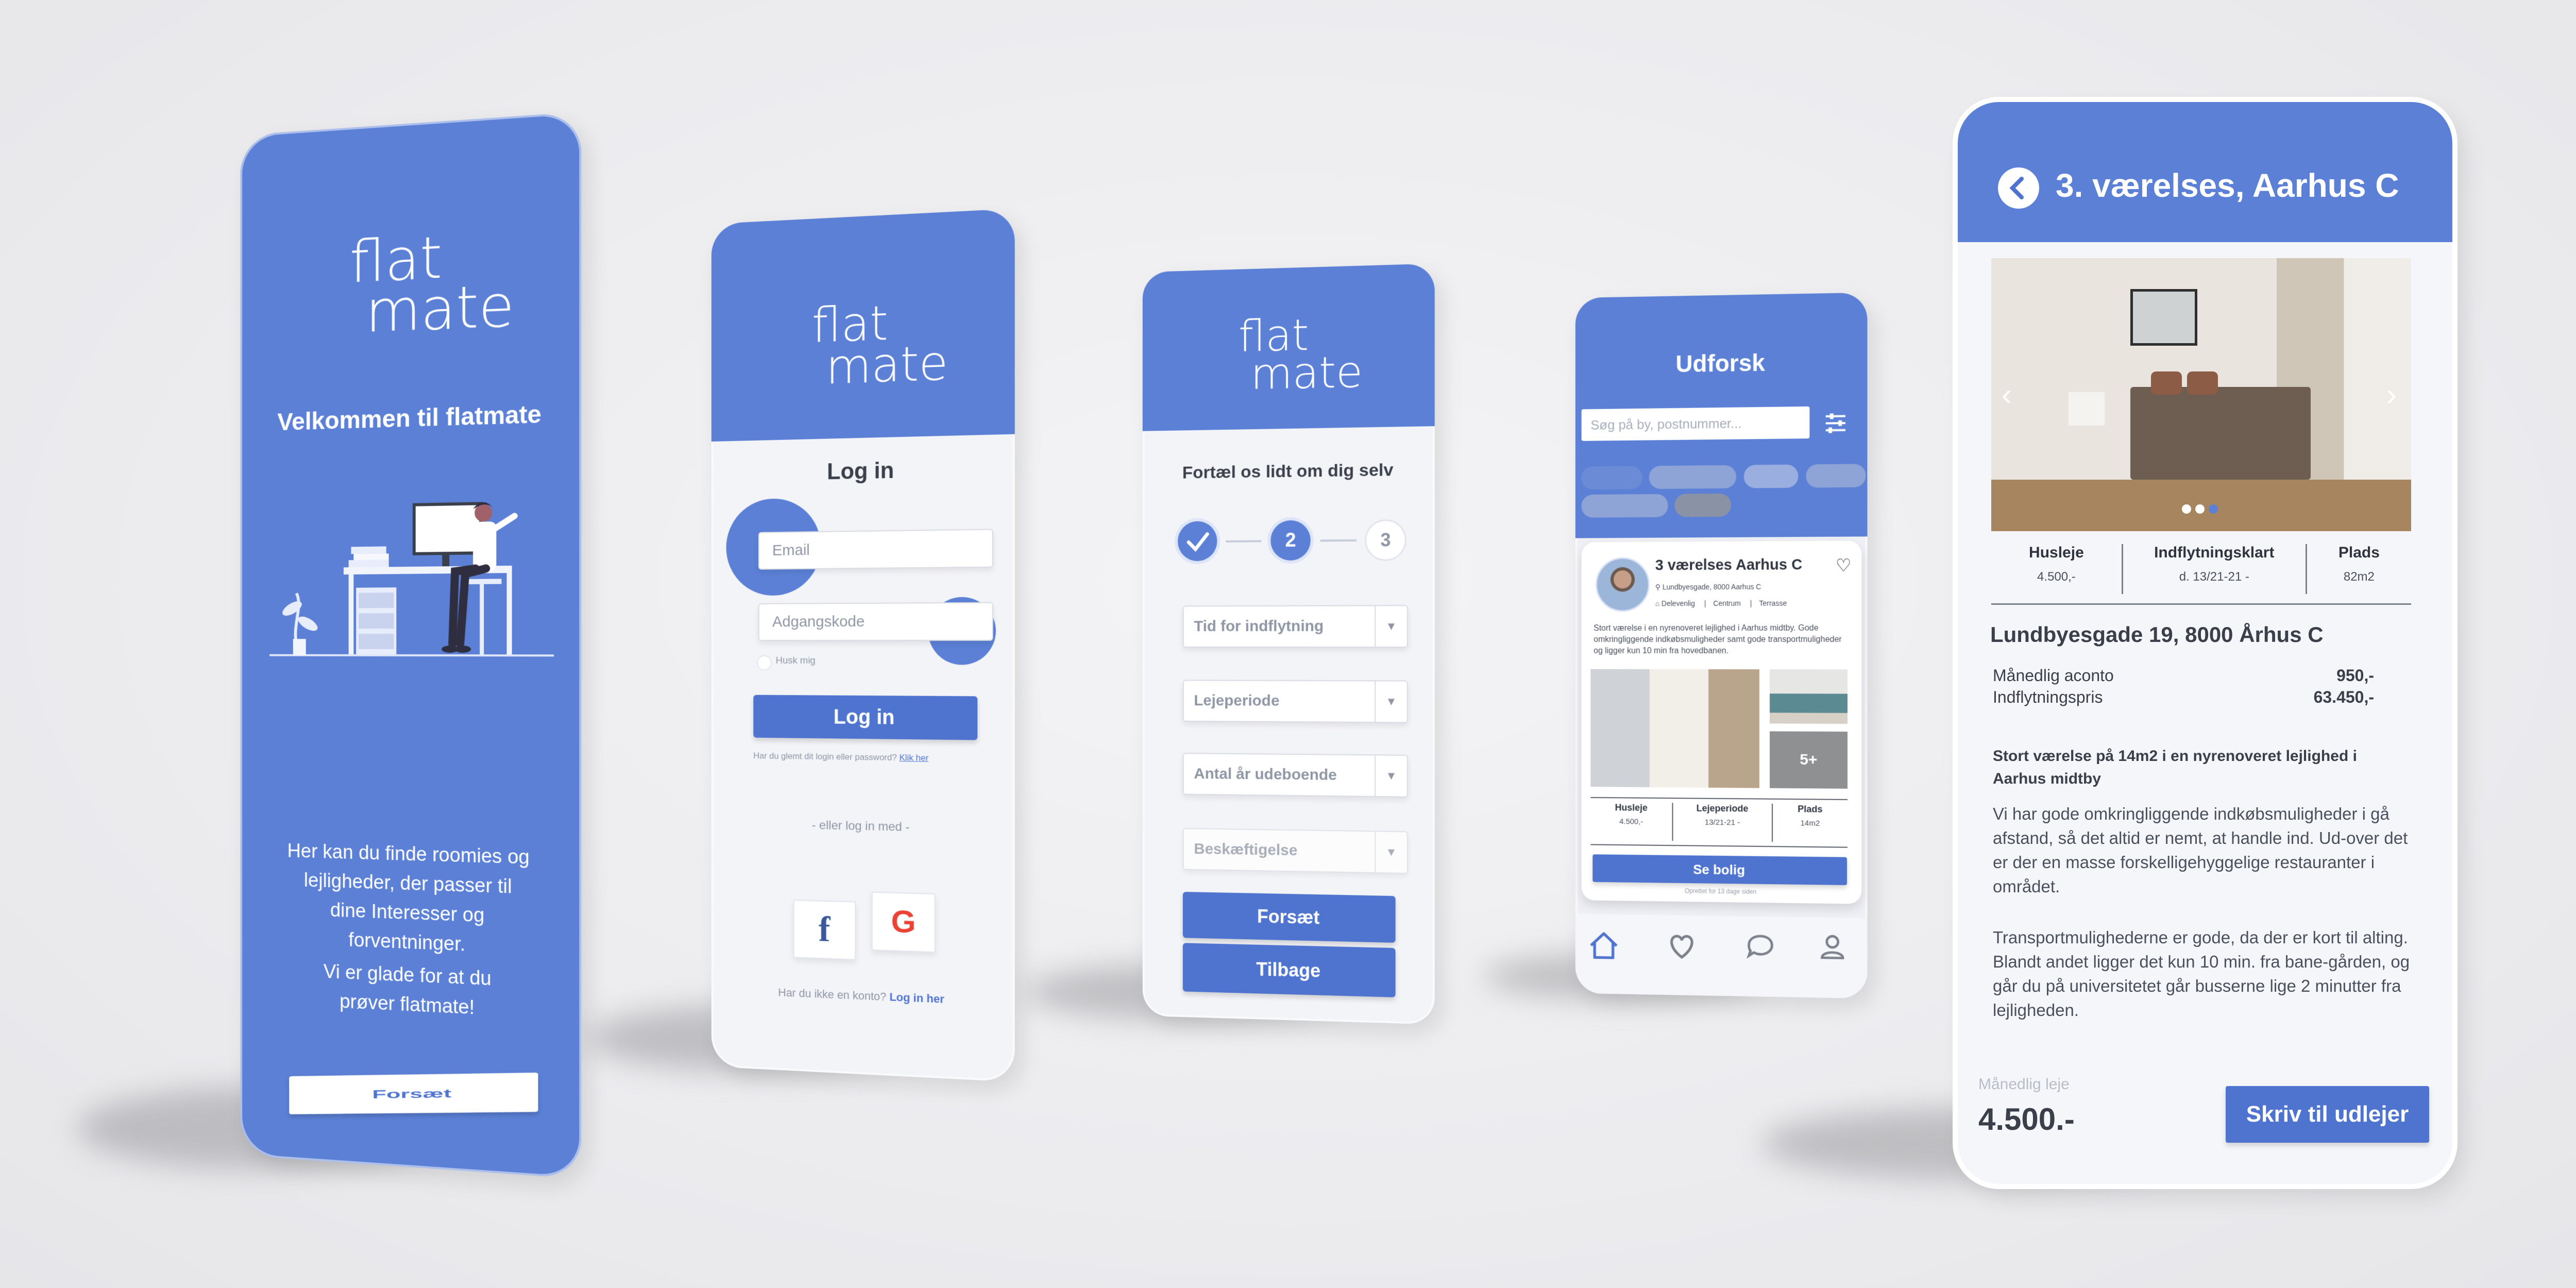 The width and height of the screenshot is (2576, 1288). Describe the element at coordinates (2007, 395) in the screenshot. I see `chevron-left-icon: ‹` at that location.